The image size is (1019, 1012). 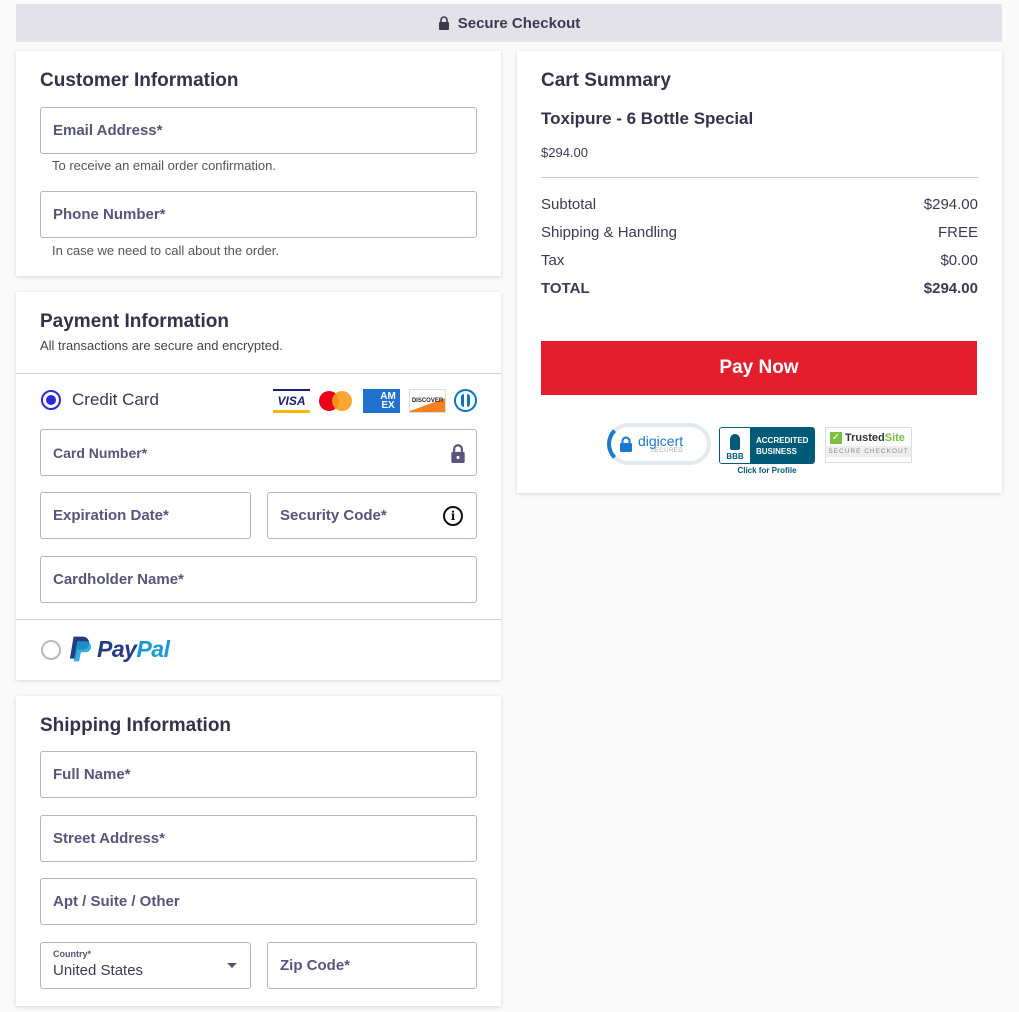 What do you see at coordinates (519, 23) in the screenshot?
I see `banner-title: Secure Checkout` at bounding box center [519, 23].